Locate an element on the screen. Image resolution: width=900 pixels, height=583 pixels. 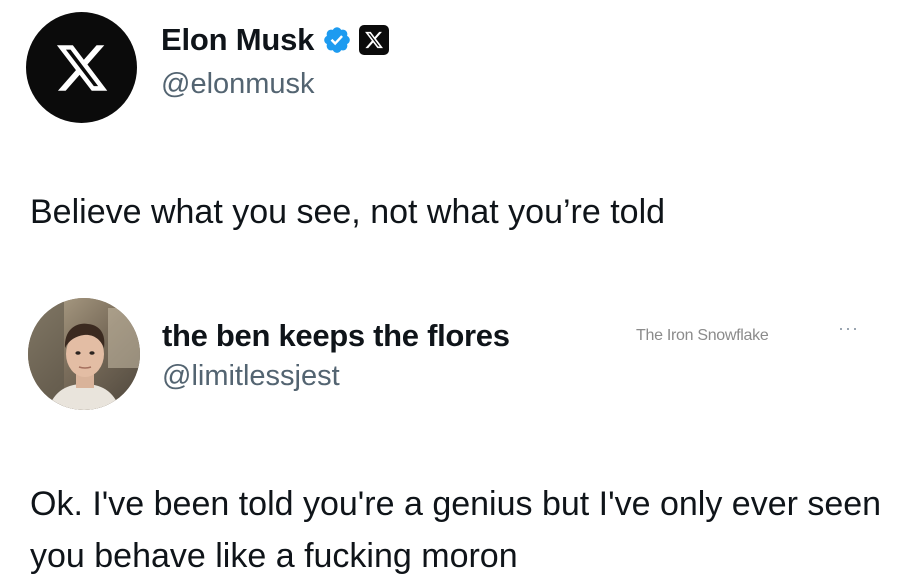
reply-author-info: the ben keeps the flores @limitlessjest is located at coordinates (336, 354).